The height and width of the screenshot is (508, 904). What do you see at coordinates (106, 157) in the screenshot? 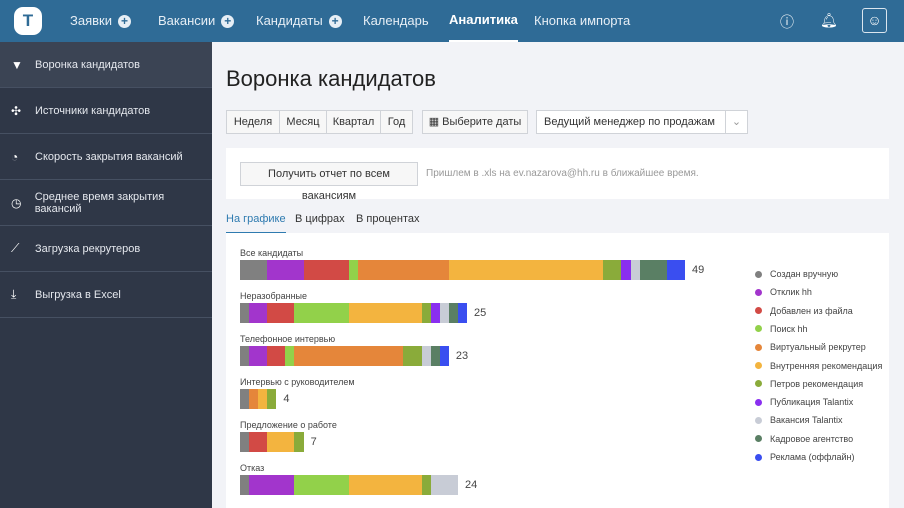
I see `sidebar-item: ◔ Скорость закрытия вакансий` at bounding box center [106, 157].